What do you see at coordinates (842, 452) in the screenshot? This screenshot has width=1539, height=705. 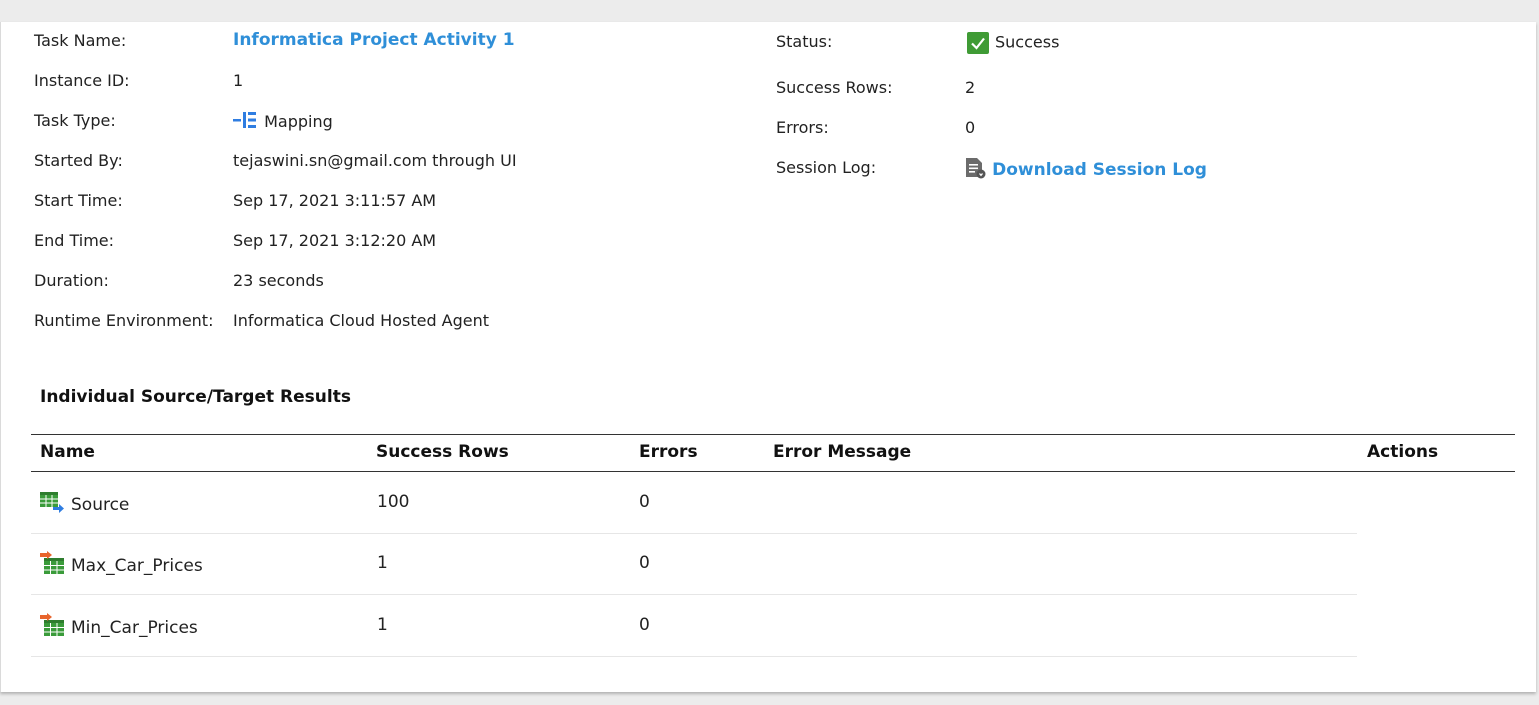 I see `column-header-error-message: Error Message` at bounding box center [842, 452].